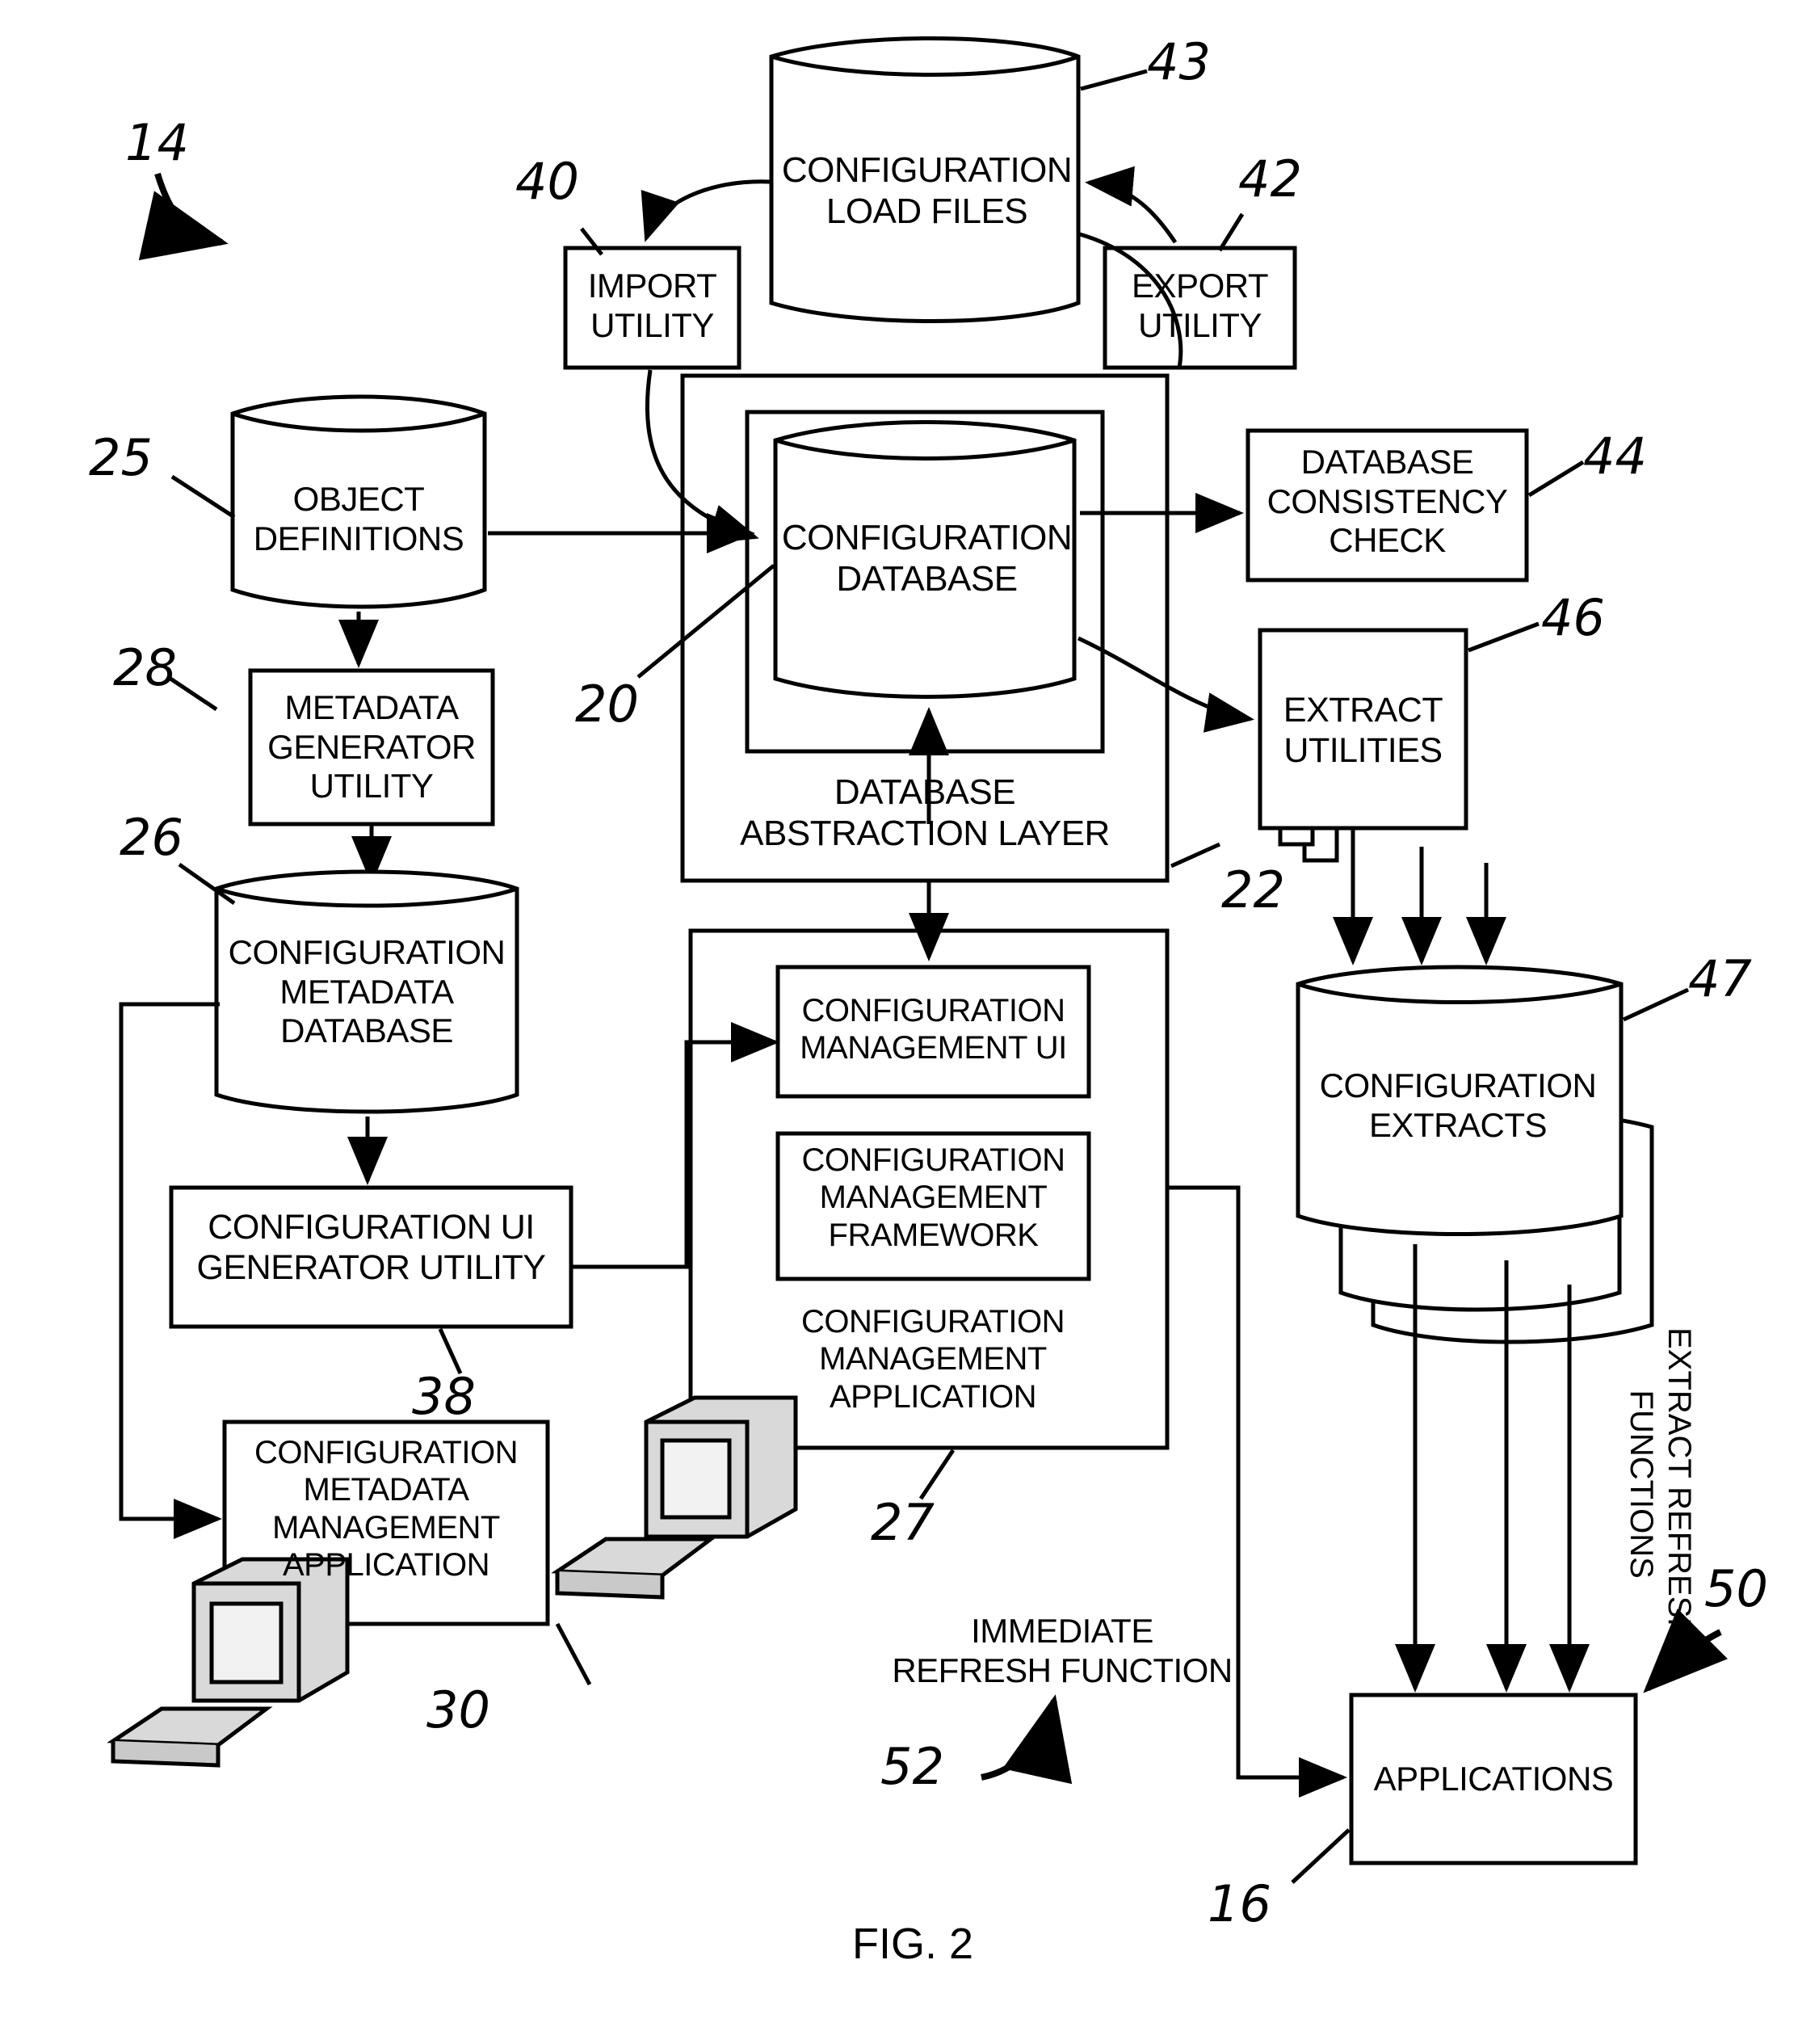  What do you see at coordinates (1736, 1588) in the screenshot?
I see `ref-50: 50` at bounding box center [1736, 1588].